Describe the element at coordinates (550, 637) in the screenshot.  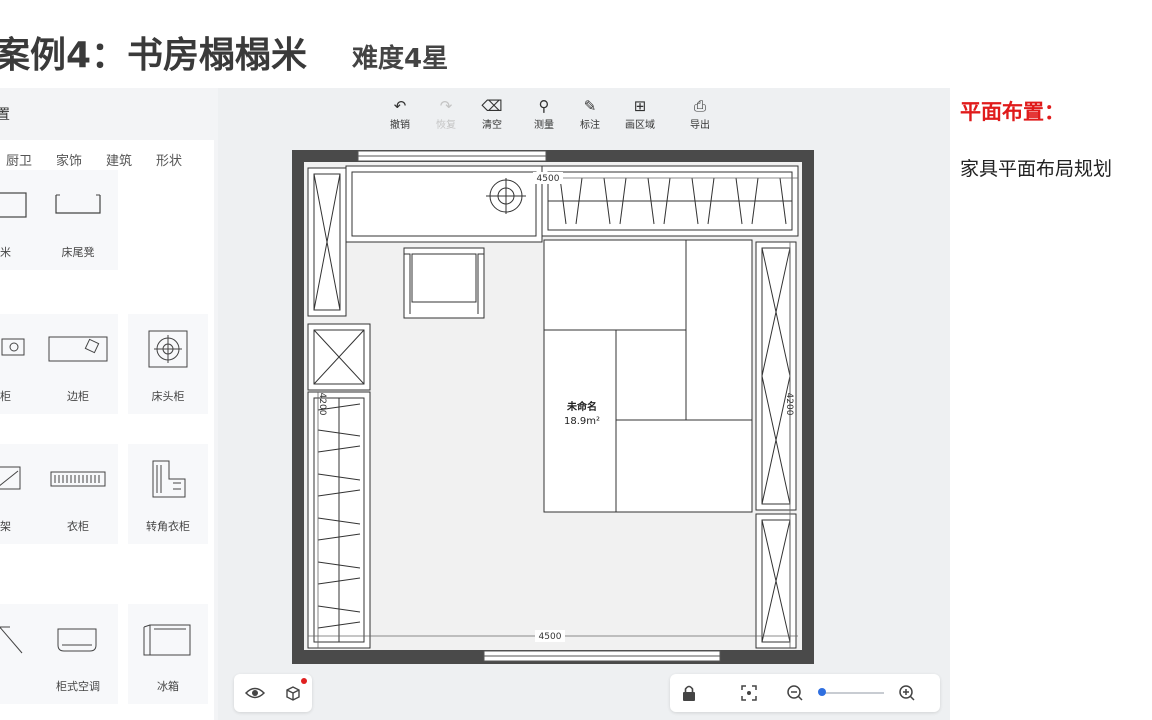
I see `dim-bottom-label: 4500` at that location.